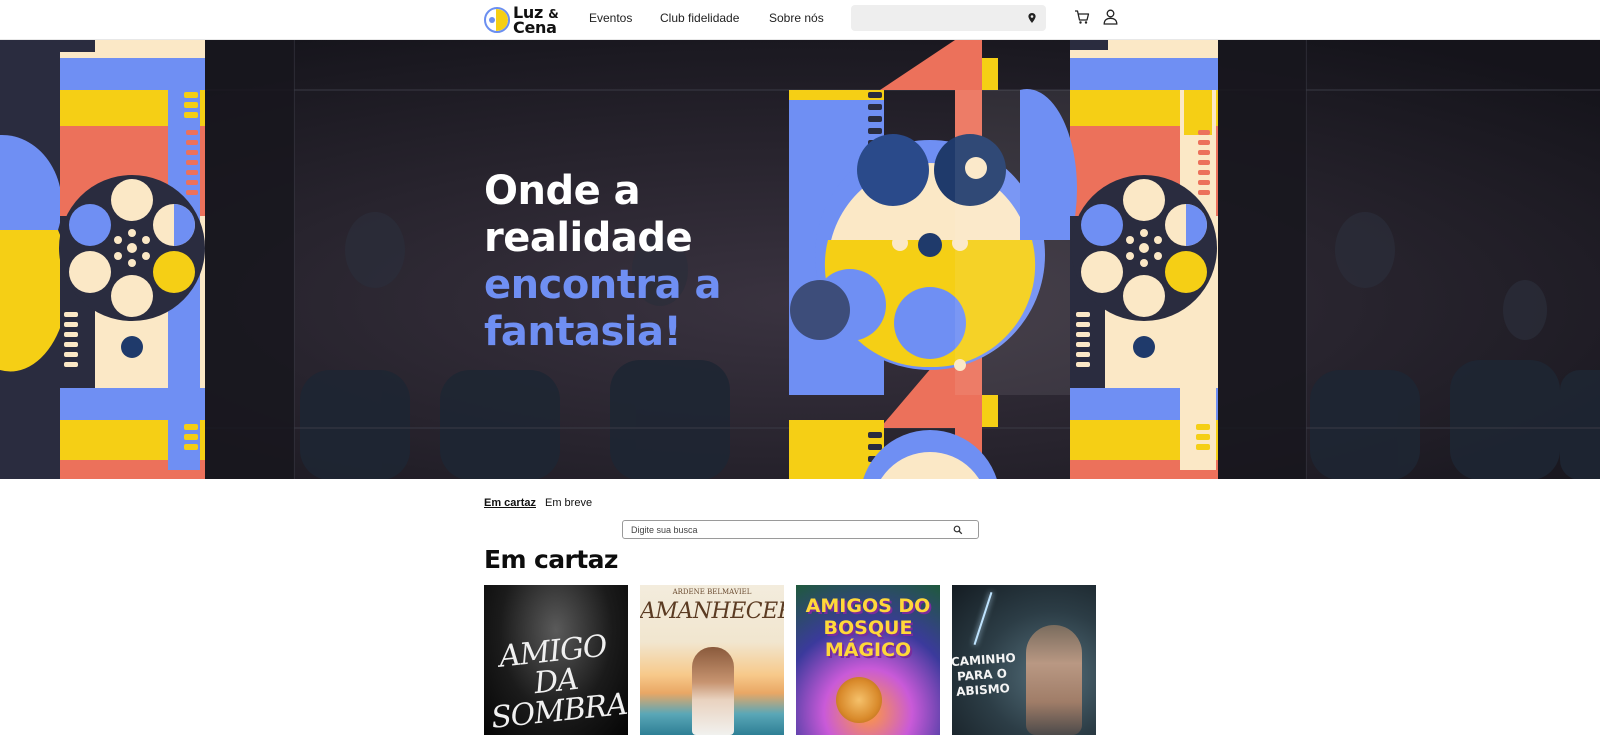 Image resolution: width=1600 pixels, height=735 pixels. Describe the element at coordinates (984, 674) in the screenshot. I see `poster-title: CAMINHO PARA O ABISMO` at that location.